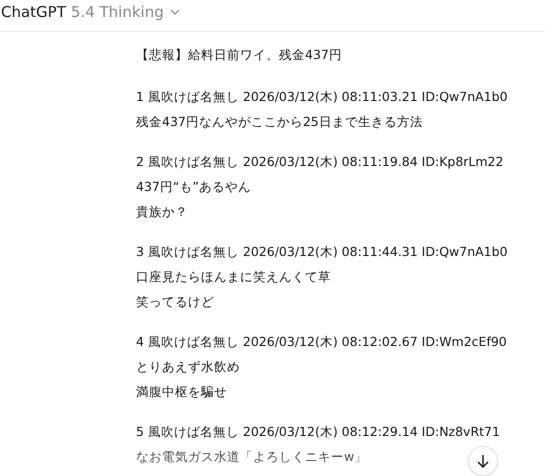  What do you see at coordinates (322, 97) in the screenshot?
I see `post-header: 1 風吹けば名無し 2026/03/12(木) 08:11:03.21 ID:Qw7nA1b0` at bounding box center [322, 97].